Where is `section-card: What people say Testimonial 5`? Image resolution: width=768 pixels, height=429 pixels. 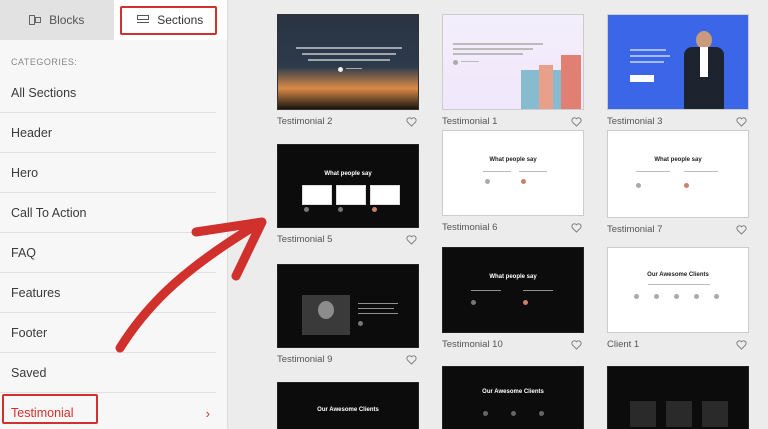 section-card: What people say Testimonial 5 is located at coordinates (348, 194).